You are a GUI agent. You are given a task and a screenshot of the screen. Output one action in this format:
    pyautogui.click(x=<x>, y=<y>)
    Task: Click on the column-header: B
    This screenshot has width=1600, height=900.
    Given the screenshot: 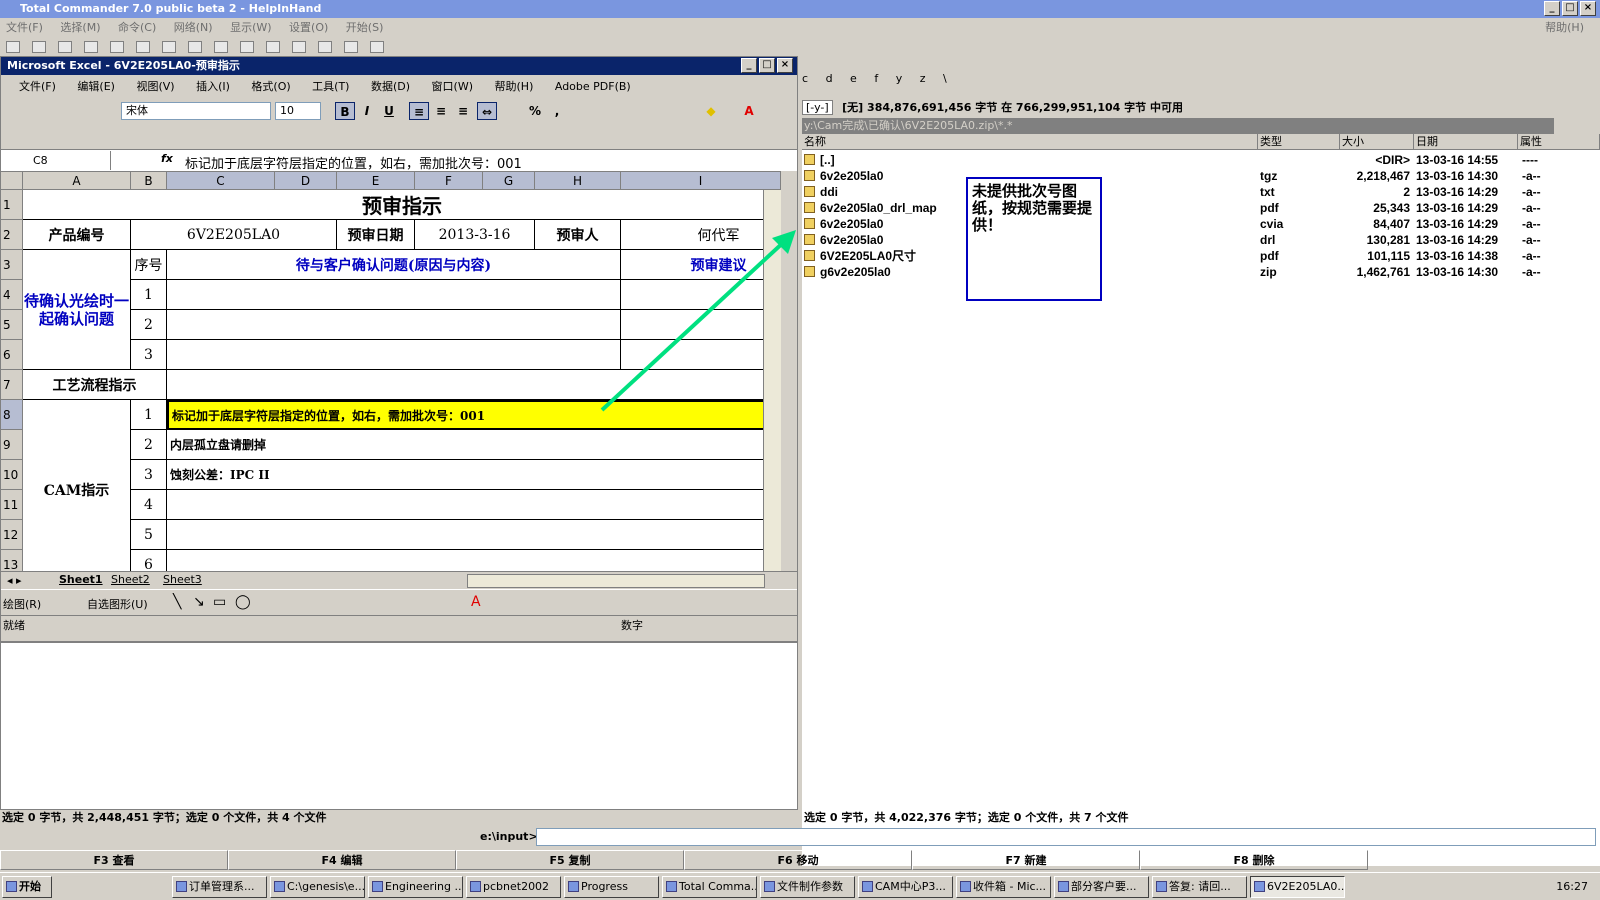 What is the action you would take?
    pyautogui.click(x=149, y=181)
    